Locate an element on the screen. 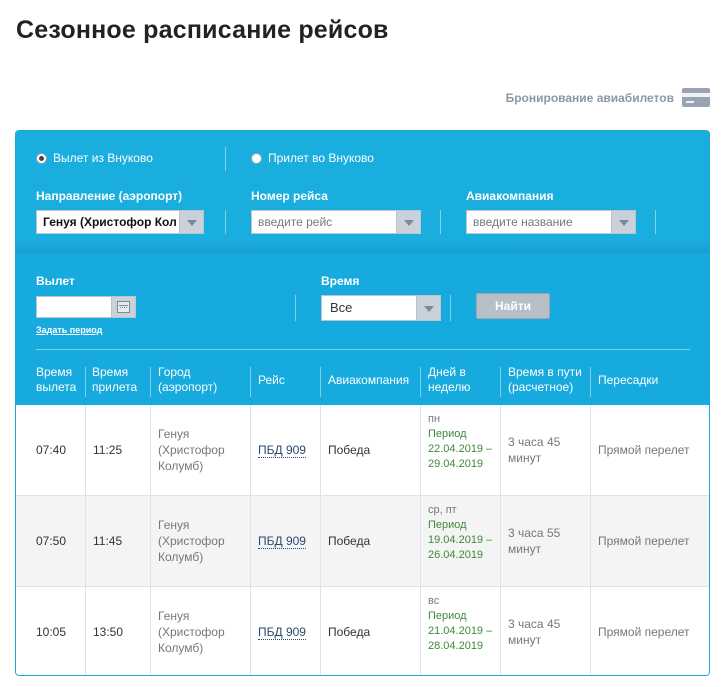 Image resolution: width=726 pixels, height=687 pixels. dep-time: 07:40 is located at coordinates (51, 450).